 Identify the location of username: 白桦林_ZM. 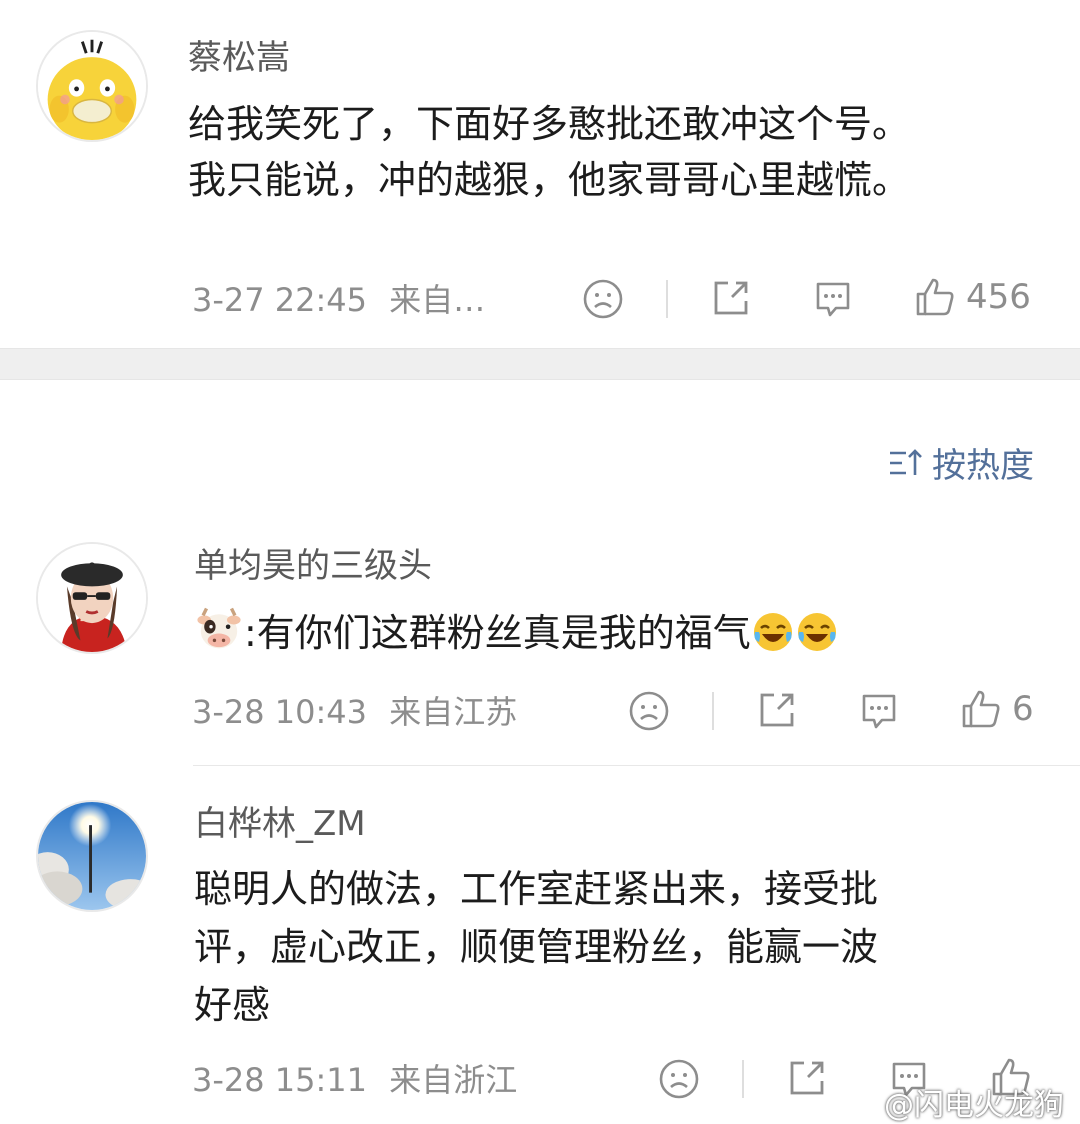
(280, 824).